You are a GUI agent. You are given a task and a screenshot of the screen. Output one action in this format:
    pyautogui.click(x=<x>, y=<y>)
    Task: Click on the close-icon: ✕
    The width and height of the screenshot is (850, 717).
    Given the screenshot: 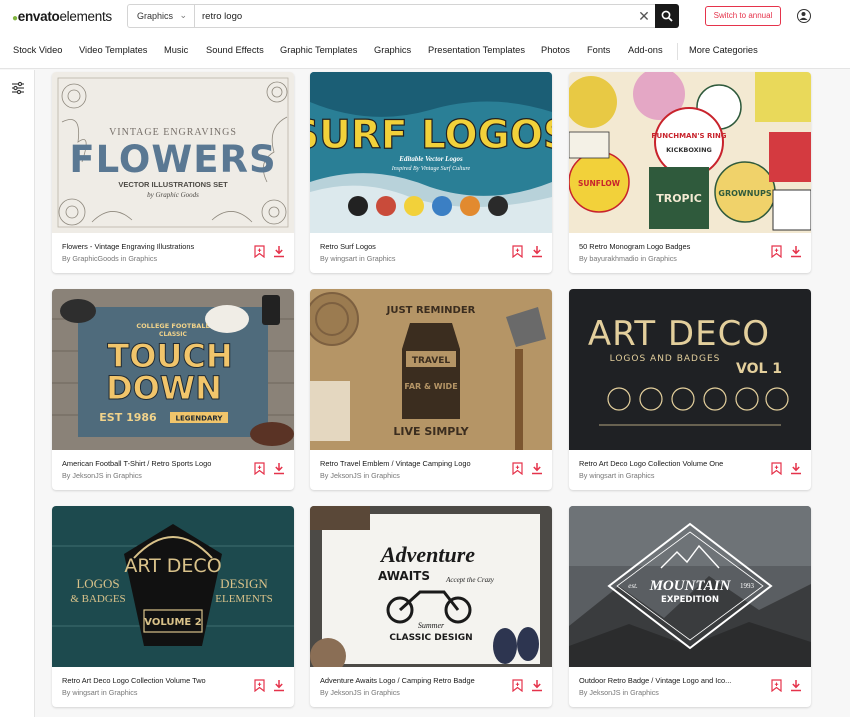 What is the action you would take?
    pyautogui.click(x=644, y=16)
    